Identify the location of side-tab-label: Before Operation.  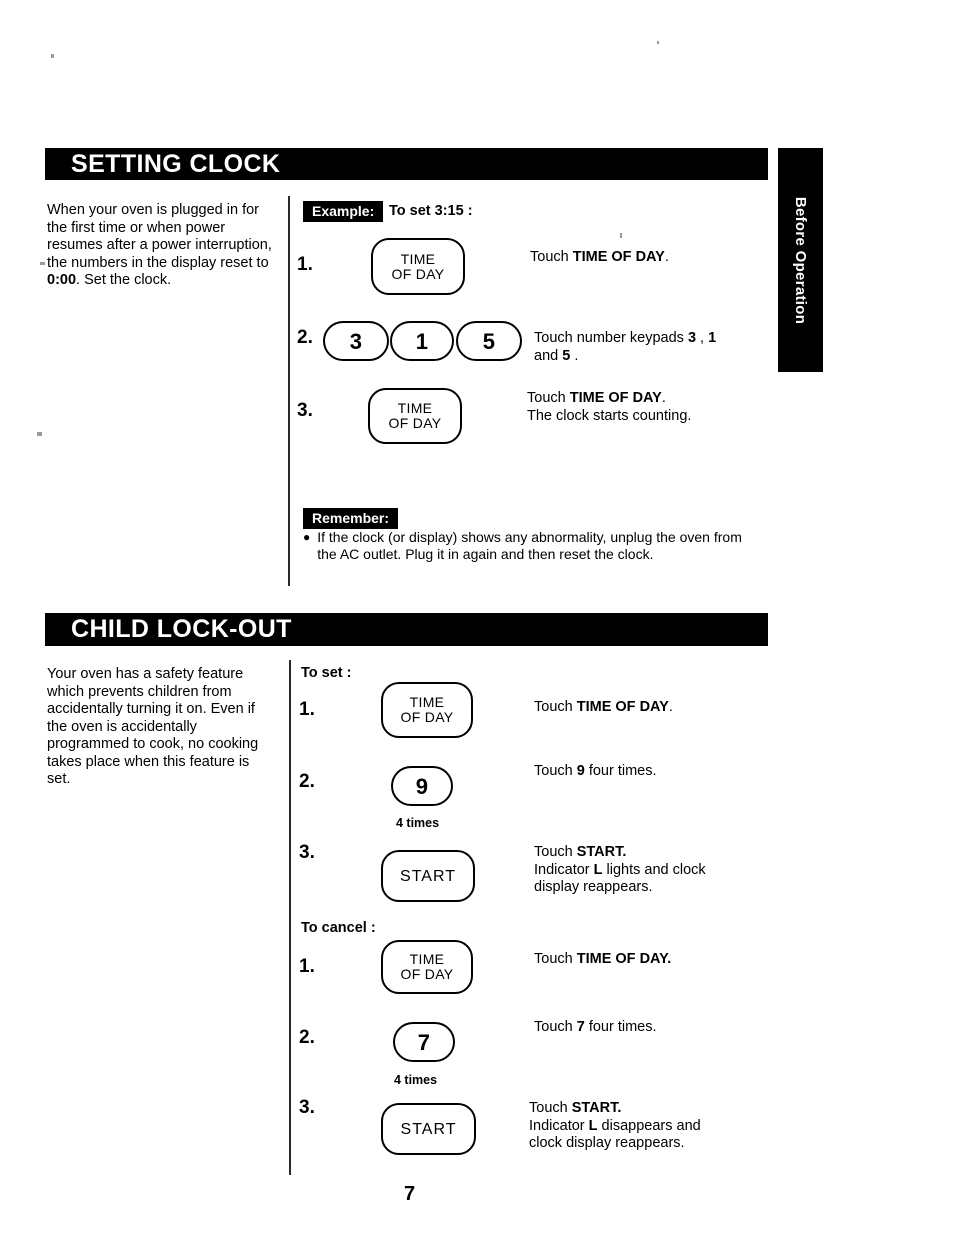
(801, 260).